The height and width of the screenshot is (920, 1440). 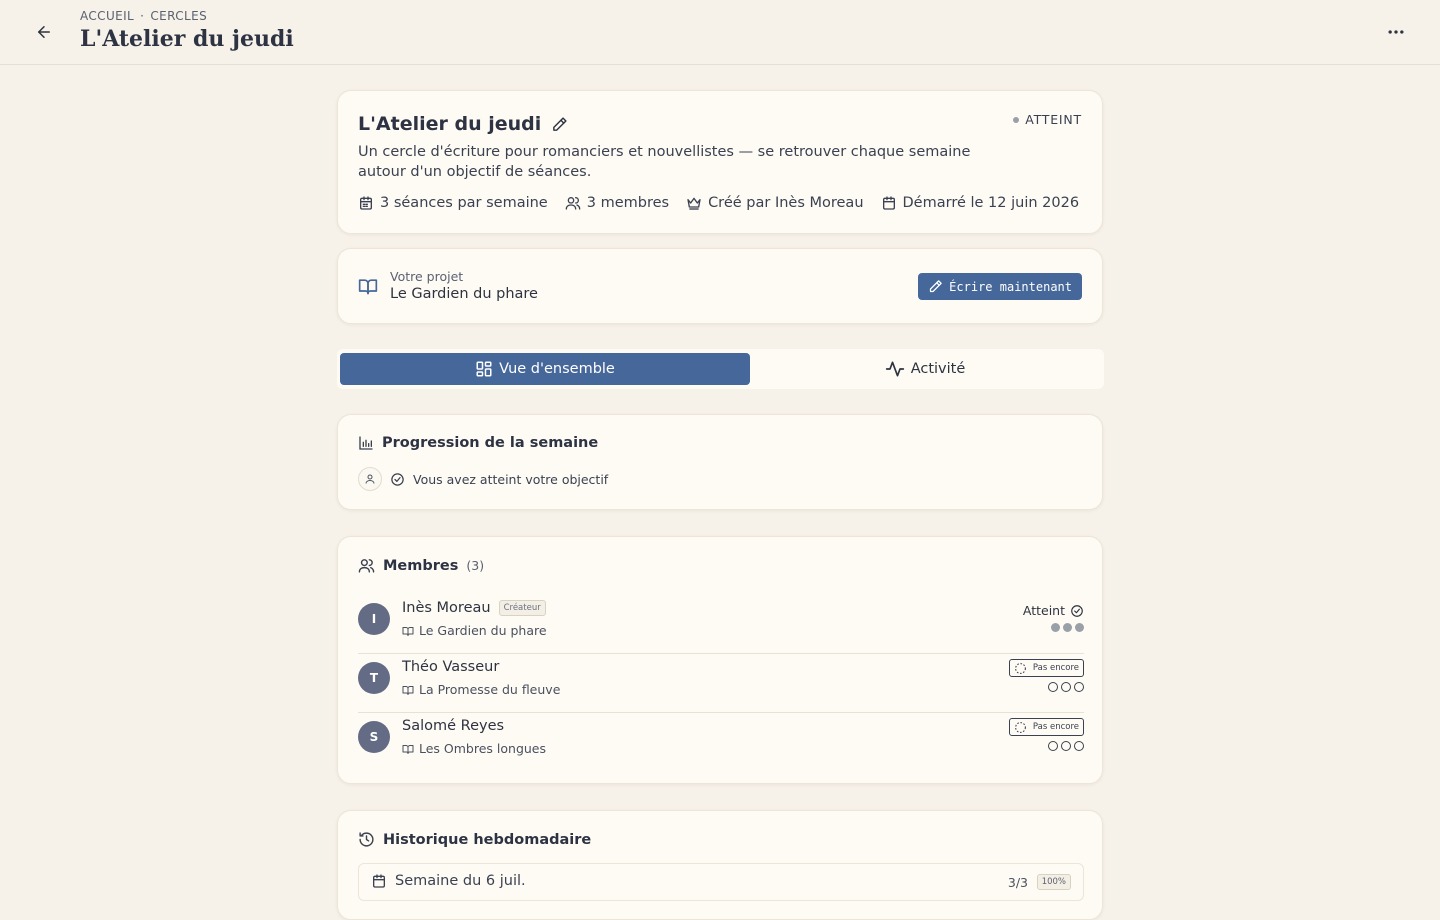 I want to click on member-name: Théo Vasseur, so click(x=450, y=667).